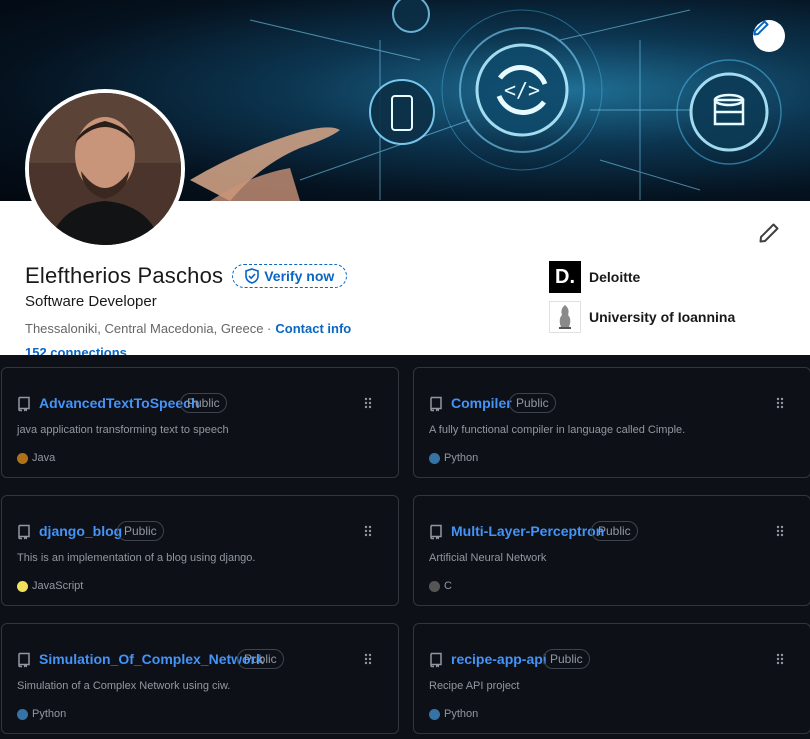 The width and height of the screenshot is (810, 739). What do you see at coordinates (124, 275) in the screenshot?
I see `profile-name: Eleftherios Paschos` at bounding box center [124, 275].